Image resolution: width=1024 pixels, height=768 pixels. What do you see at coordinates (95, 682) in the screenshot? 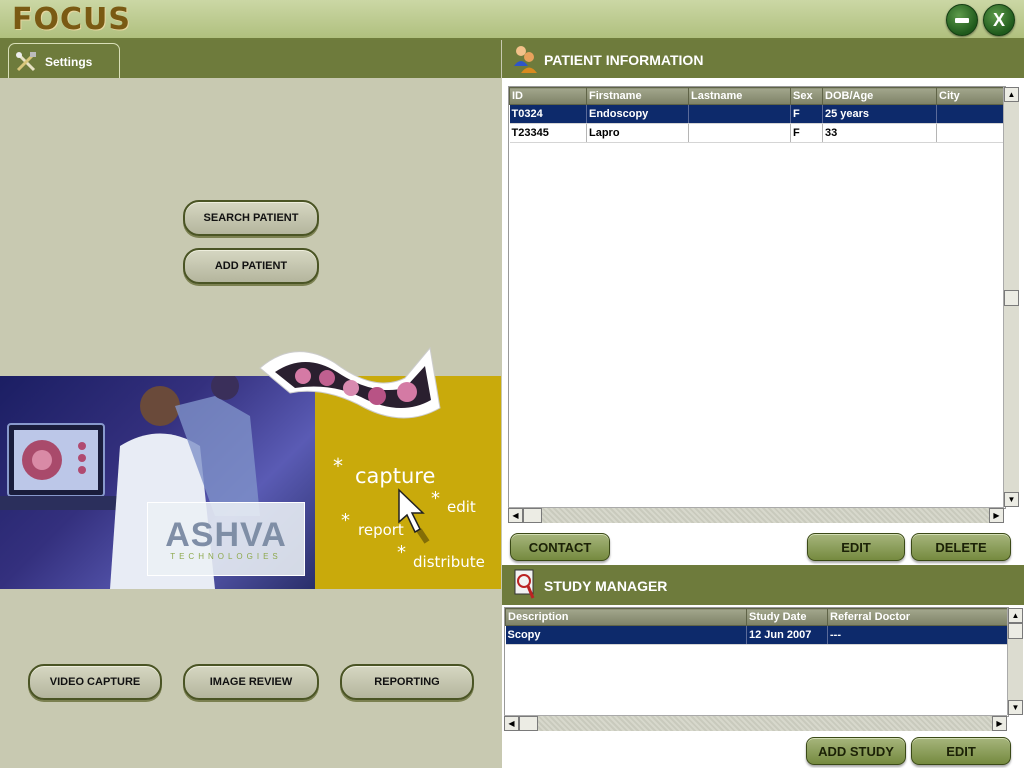
I see `video-capture-button: VIDEO CAPTURE` at bounding box center [95, 682].